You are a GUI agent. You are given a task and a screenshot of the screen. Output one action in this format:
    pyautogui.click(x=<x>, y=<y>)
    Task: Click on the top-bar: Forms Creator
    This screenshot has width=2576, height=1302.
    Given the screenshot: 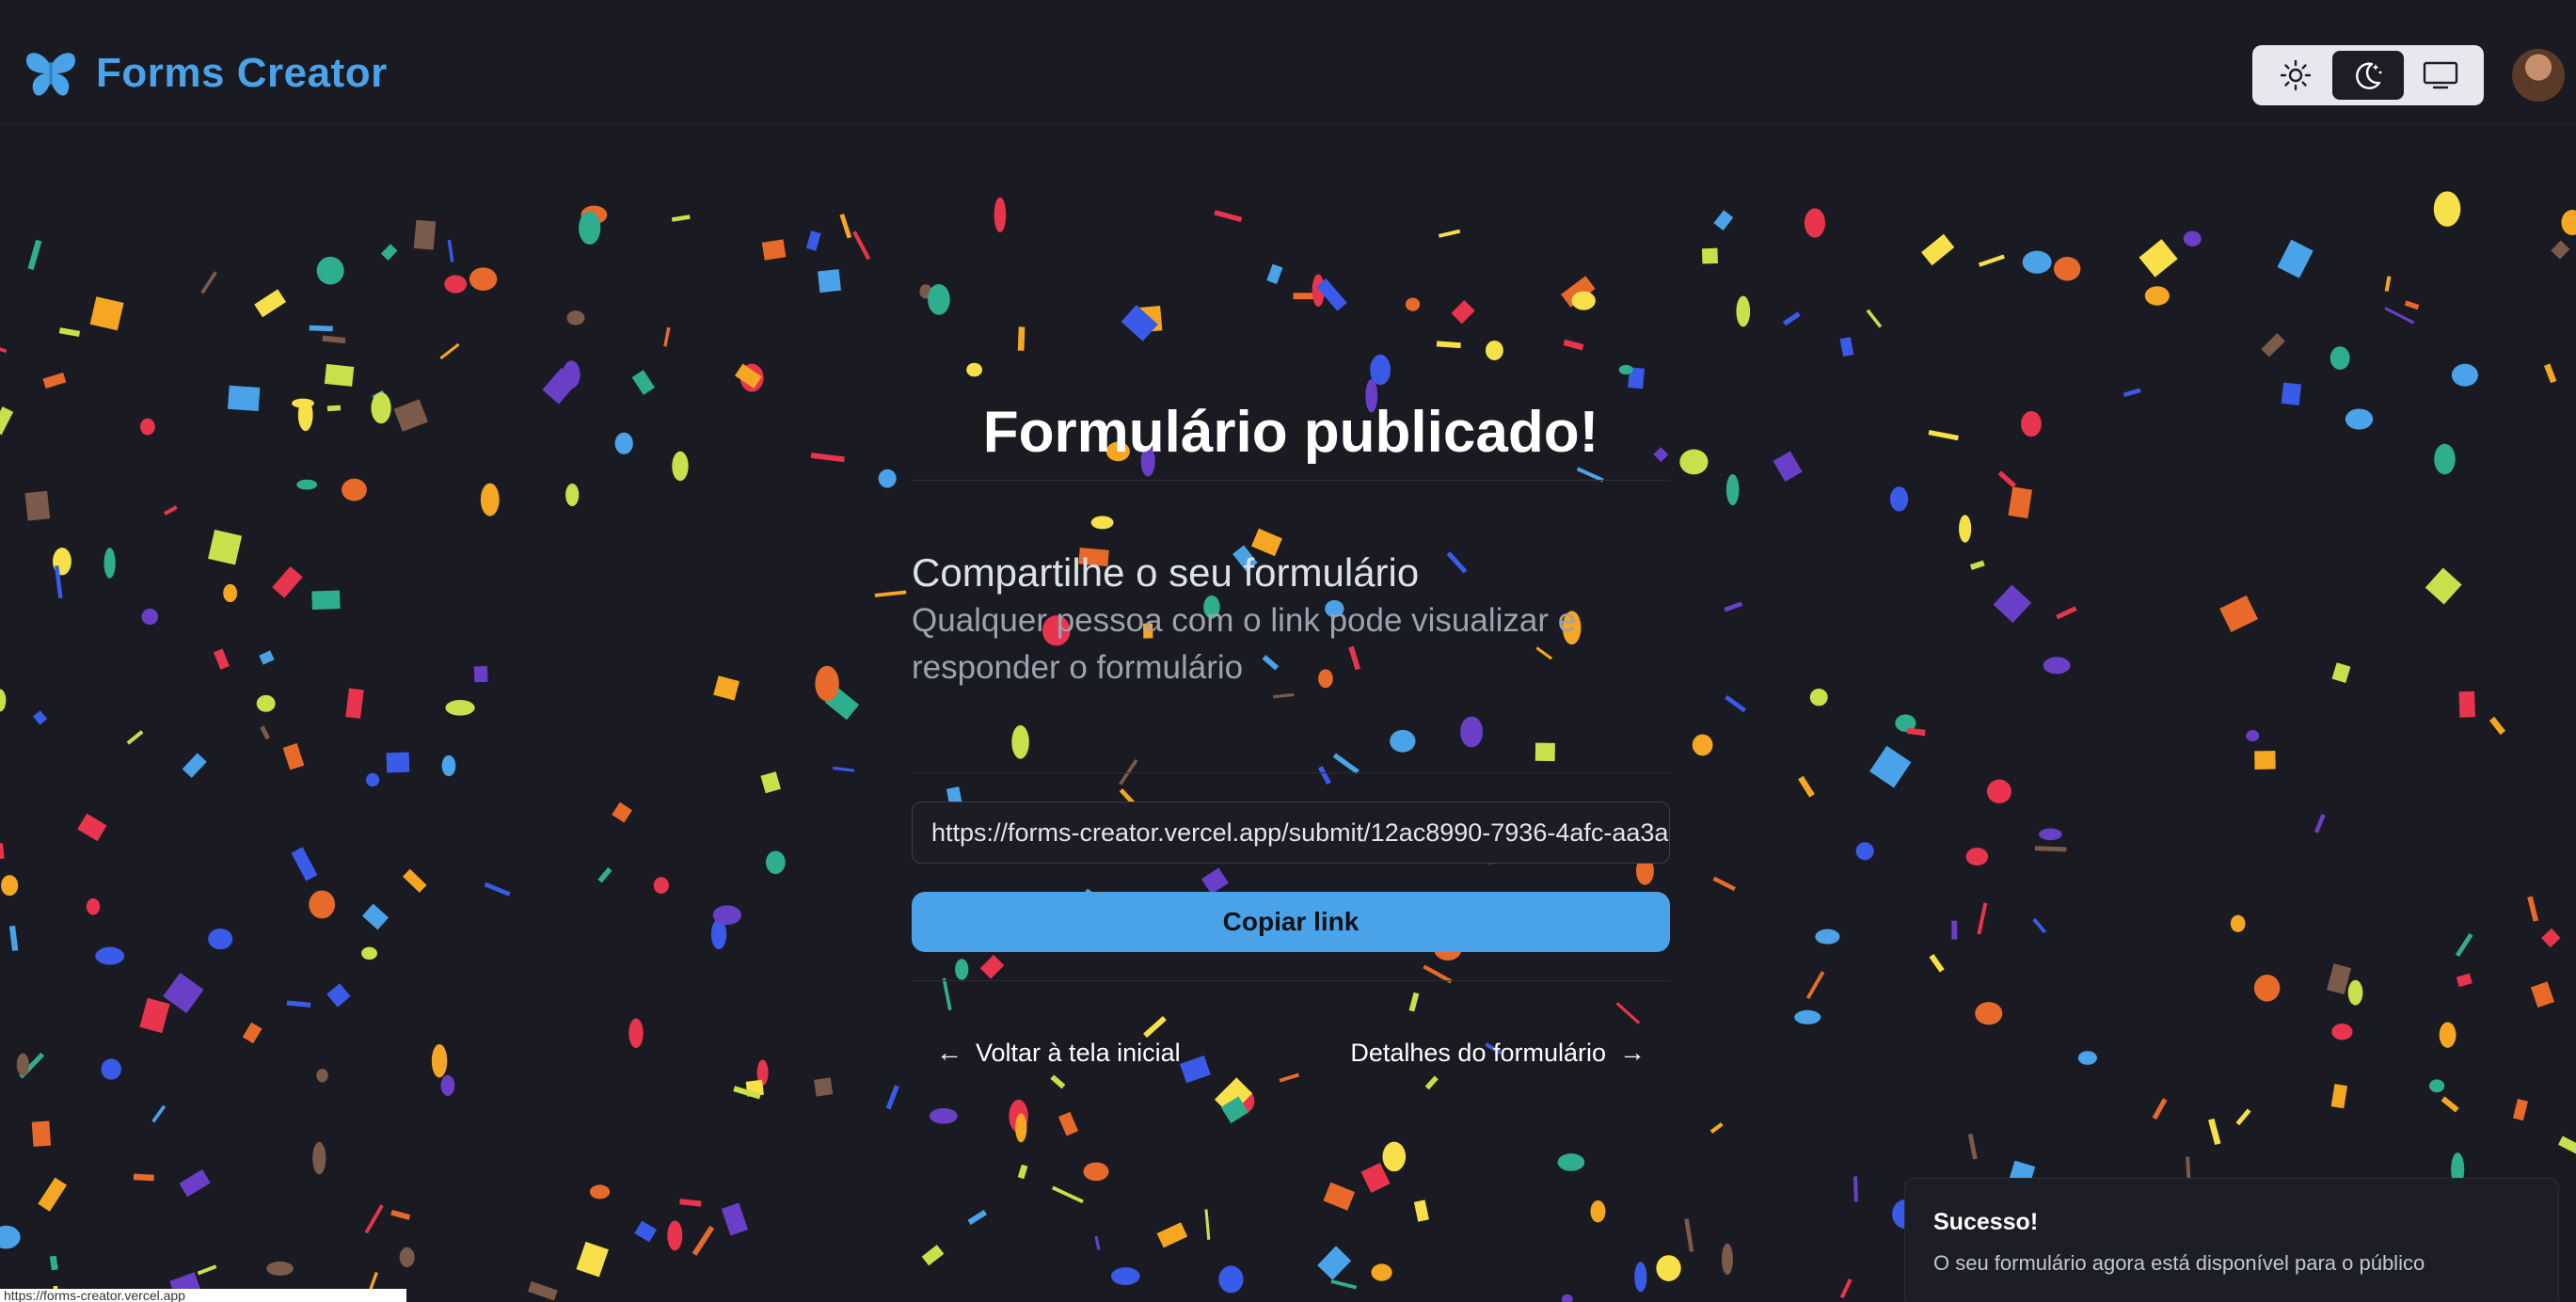 What is the action you would take?
    pyautogui.click(x=1288, y=62)
    